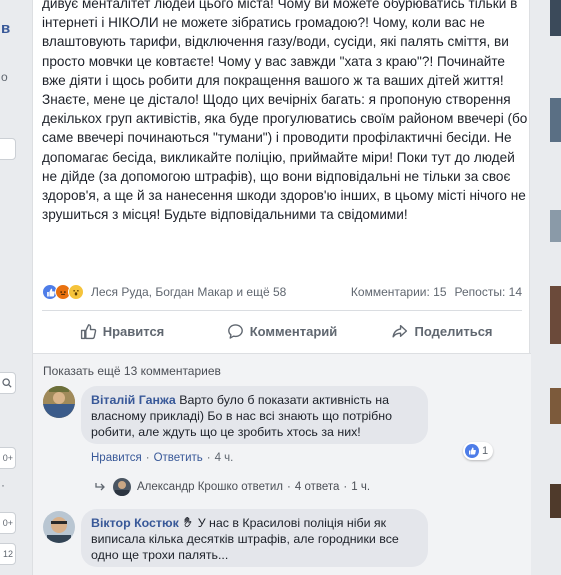 The height and width of the screenshot is (575, 561). Describe the element at coordinates (178, 458) in the screenshot. I see `comment-reply-link: Ответить` at that location.